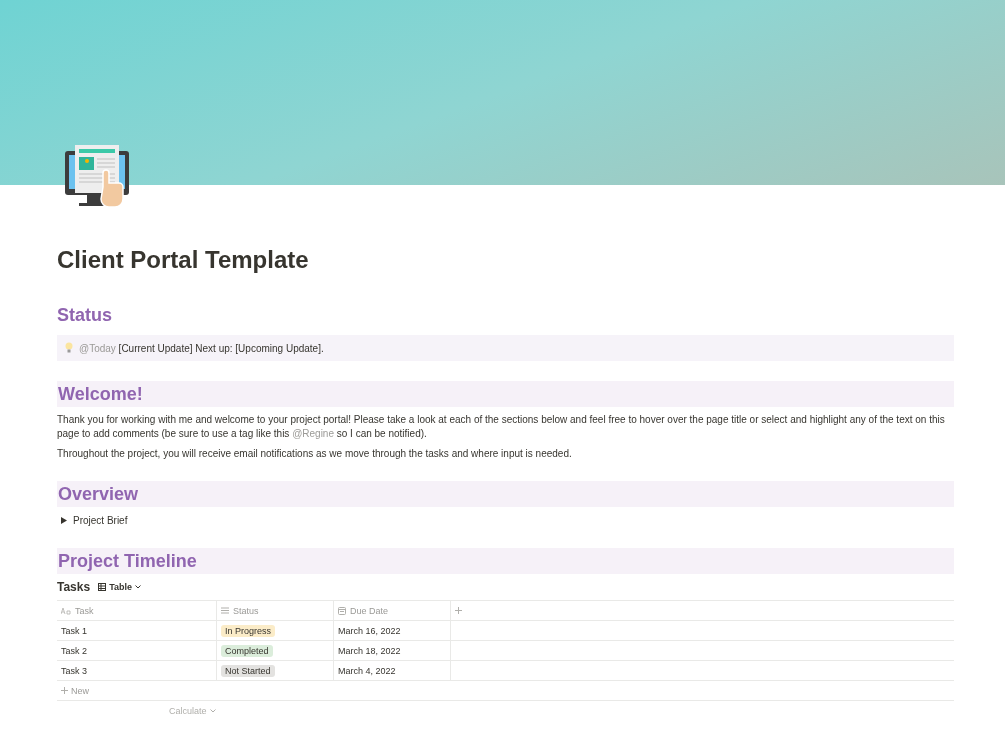  I want to click on calculate-button: Calculate, so click(192, 710).